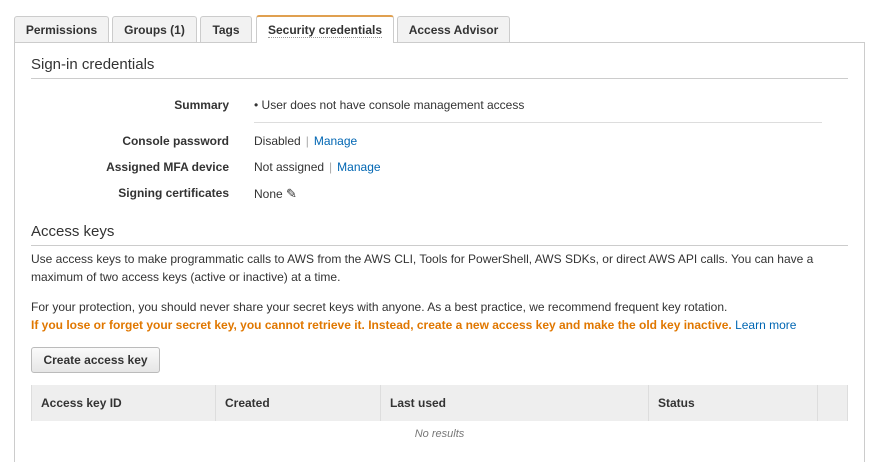  Describe the element at coordinates (439, 434) in the screenshot. I see `empty-table-message: No results` at that location.